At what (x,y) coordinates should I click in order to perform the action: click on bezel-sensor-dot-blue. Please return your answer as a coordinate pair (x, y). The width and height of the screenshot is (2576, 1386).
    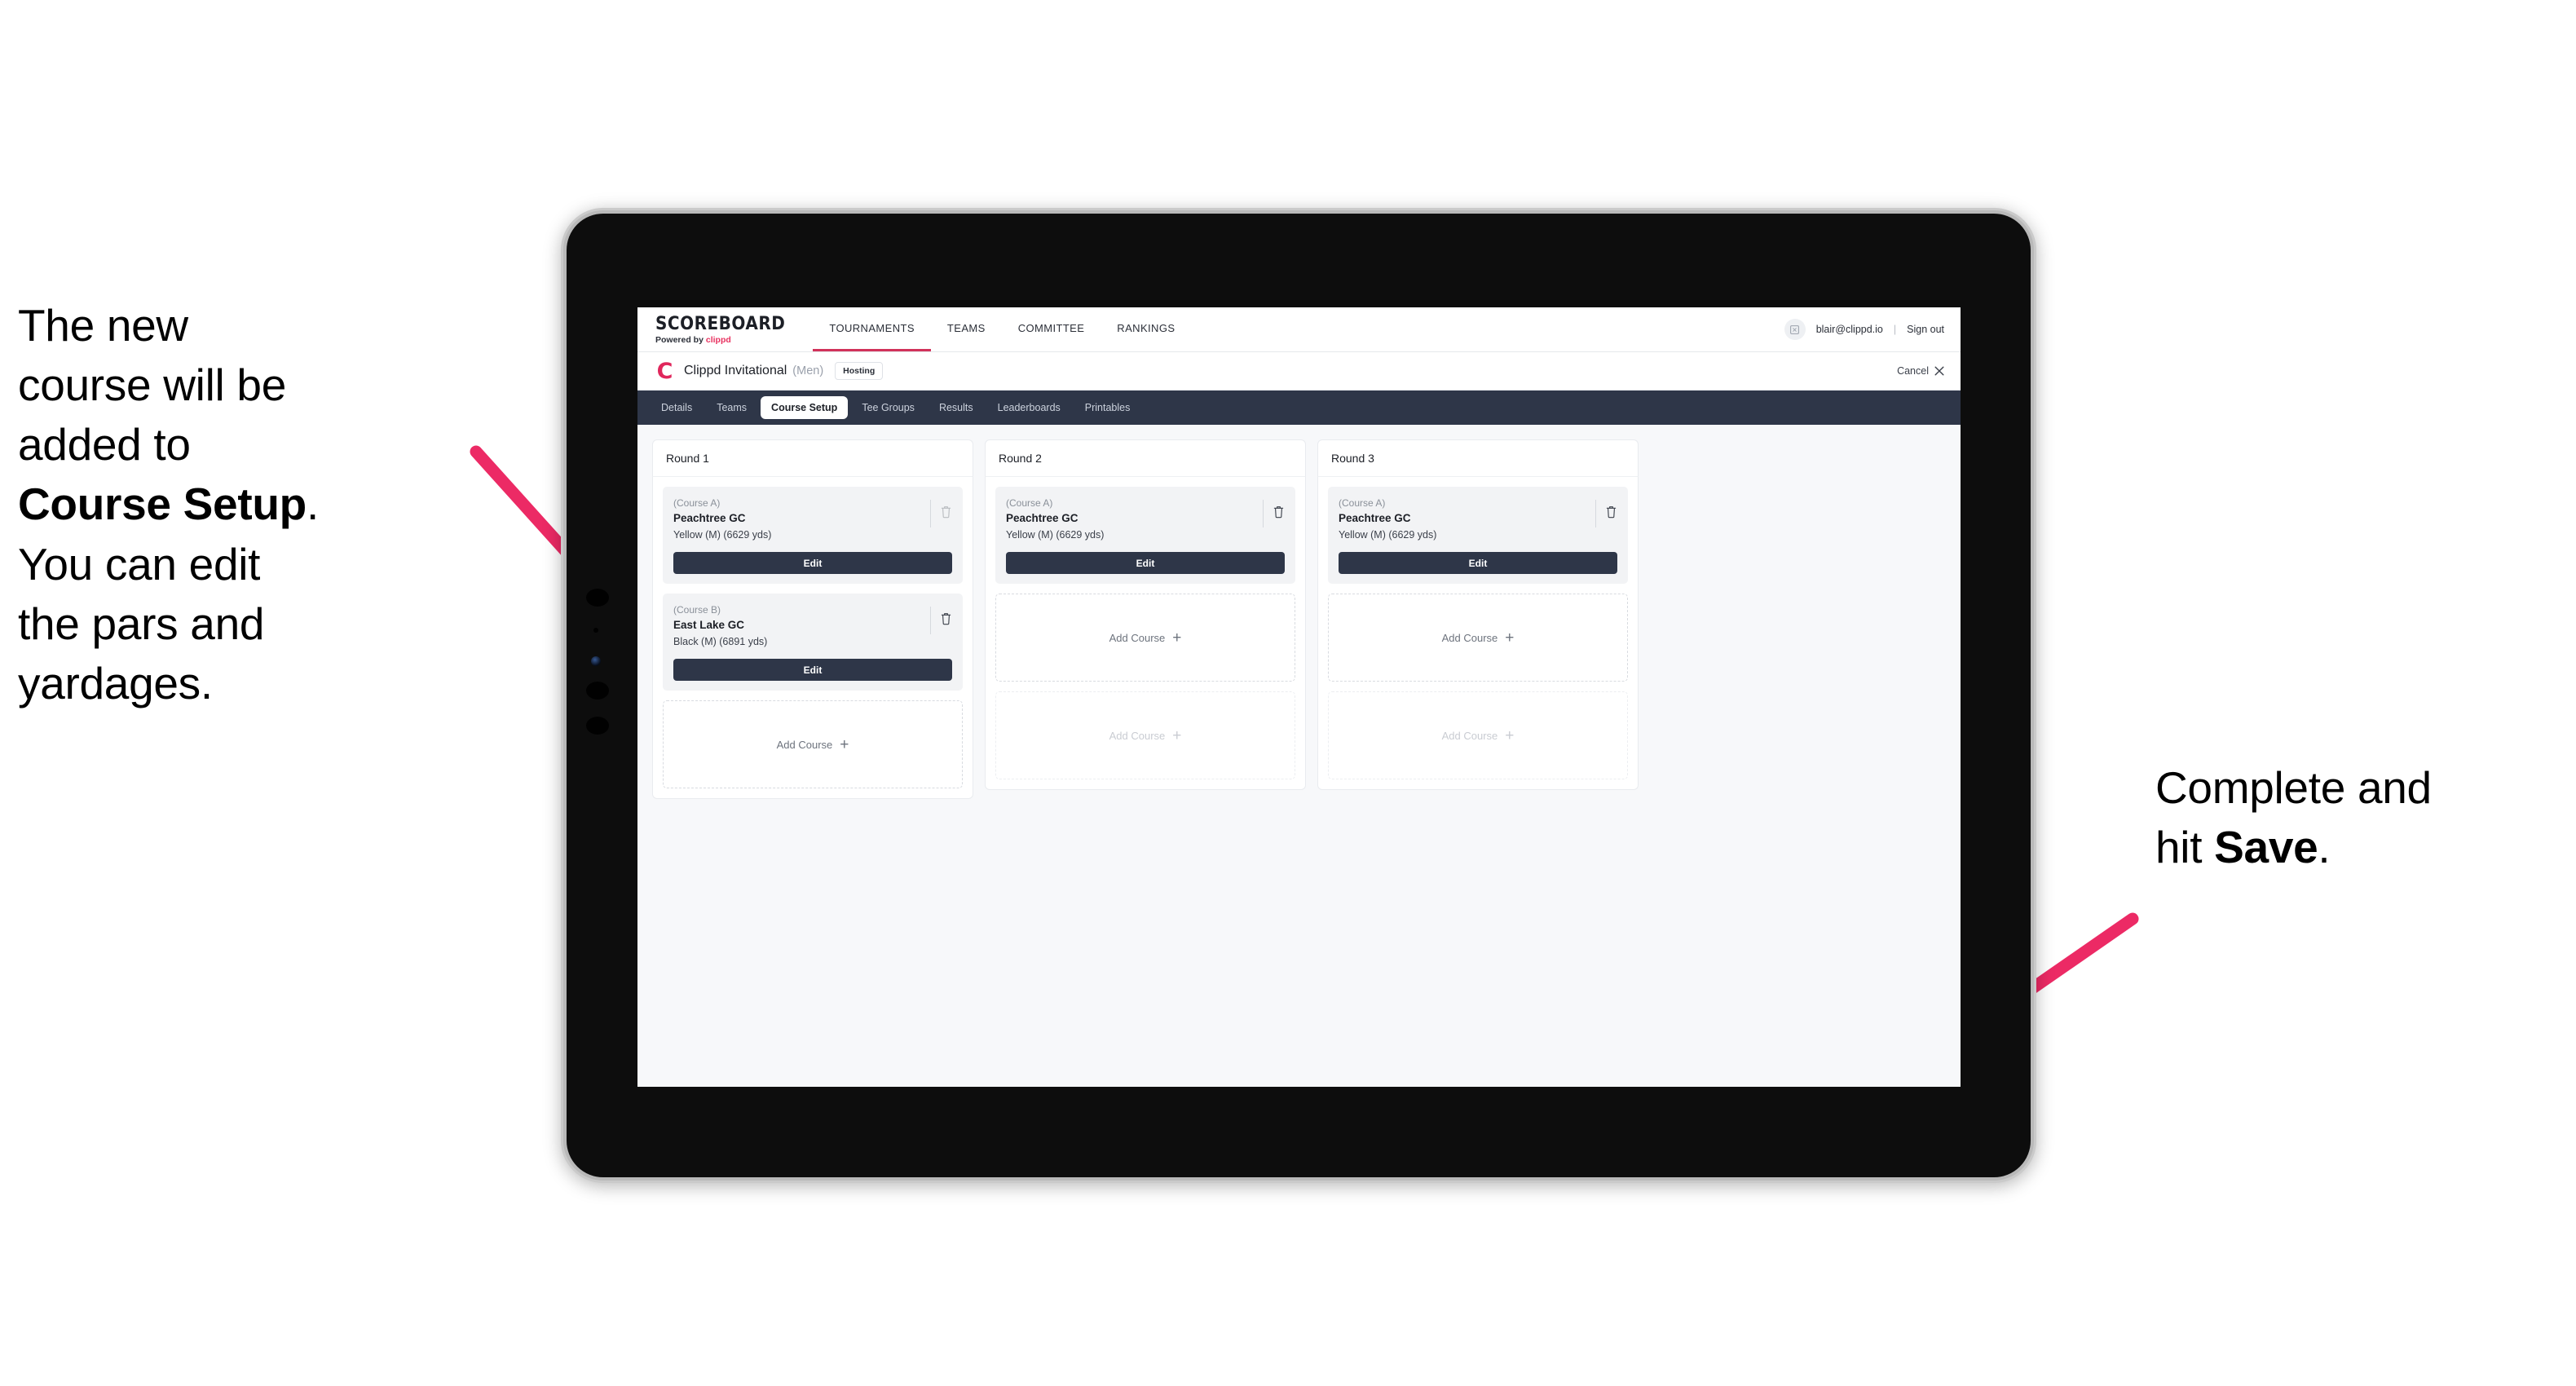
    Looking at the image, I should click on (596, 661).